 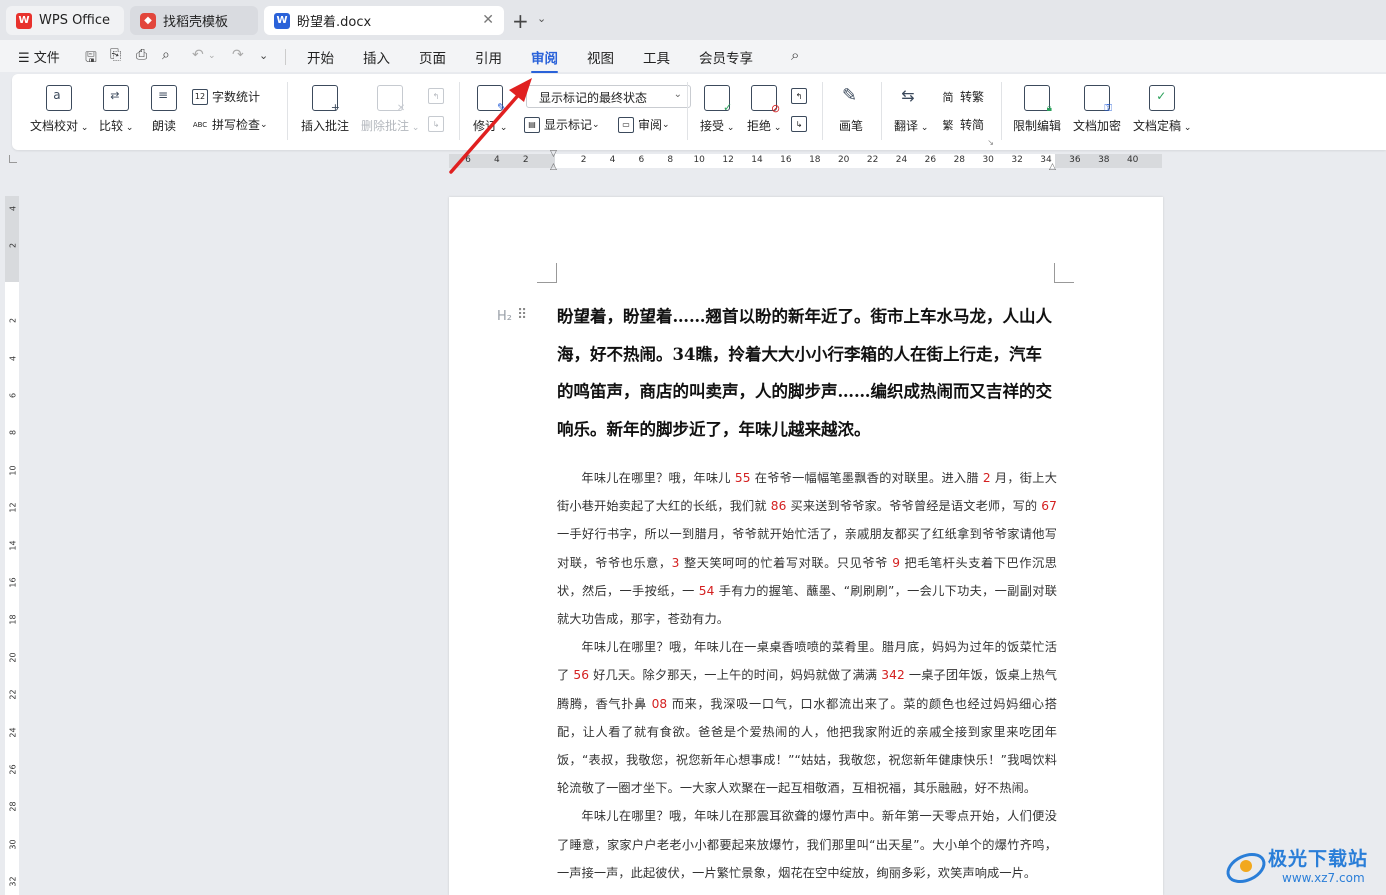 What do you see at coordinates (600, 57) in the screenshot?
I see `tab-view: 视图` at bounding box center [600, 57].